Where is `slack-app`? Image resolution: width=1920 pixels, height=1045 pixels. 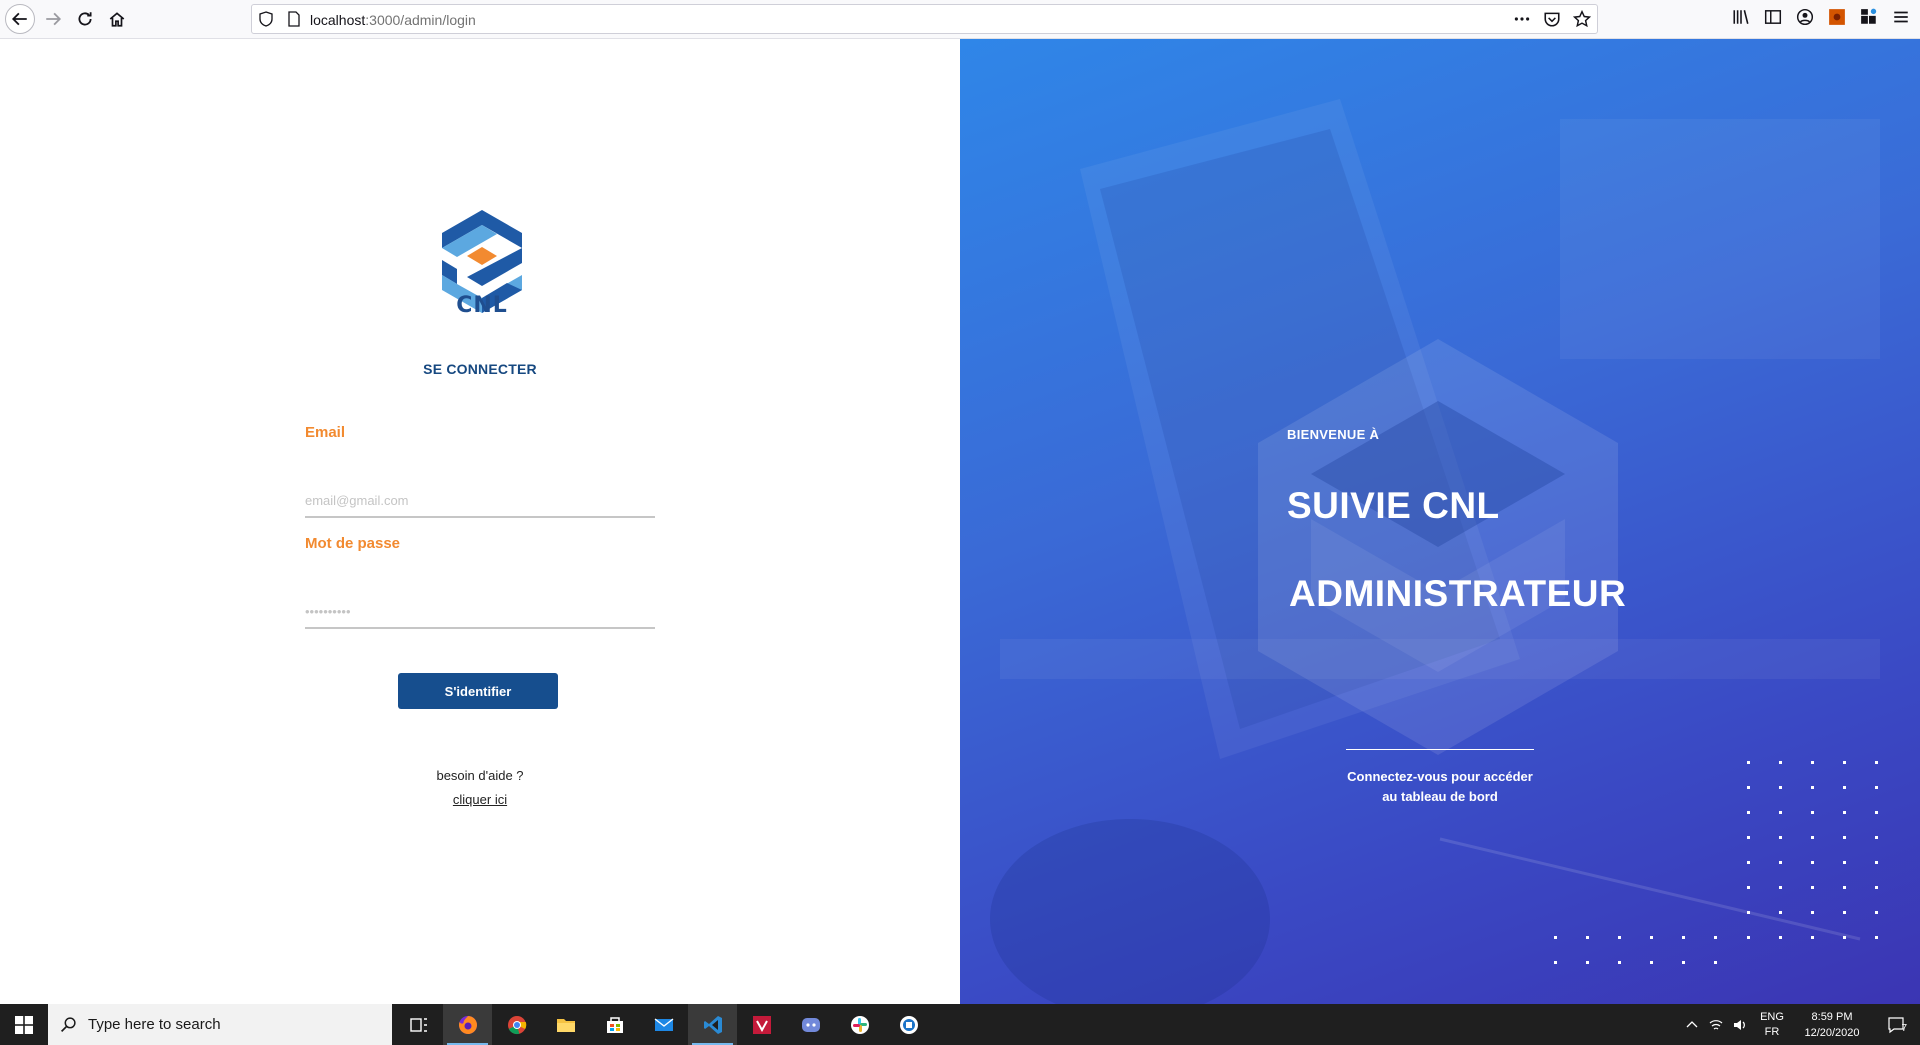 slack-app is located at coordinates (859, 1024).